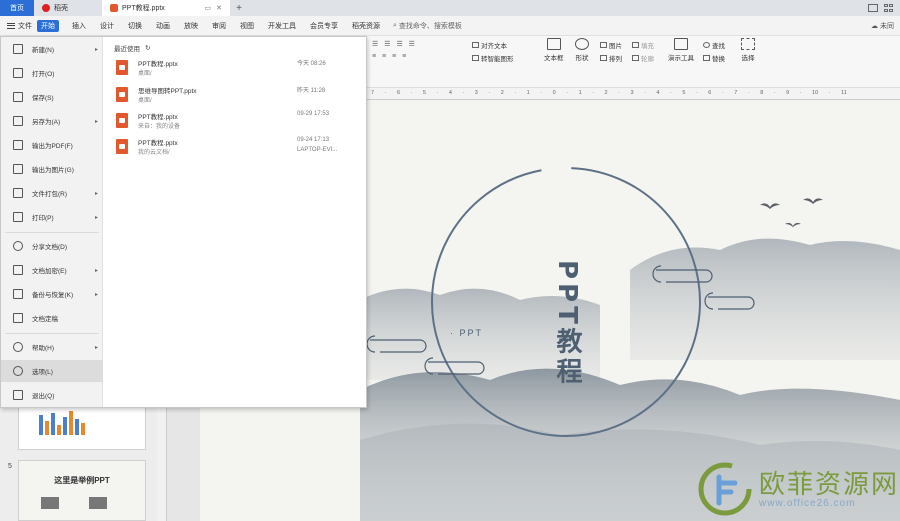  I want to click on help-icon, so click(18, 347).